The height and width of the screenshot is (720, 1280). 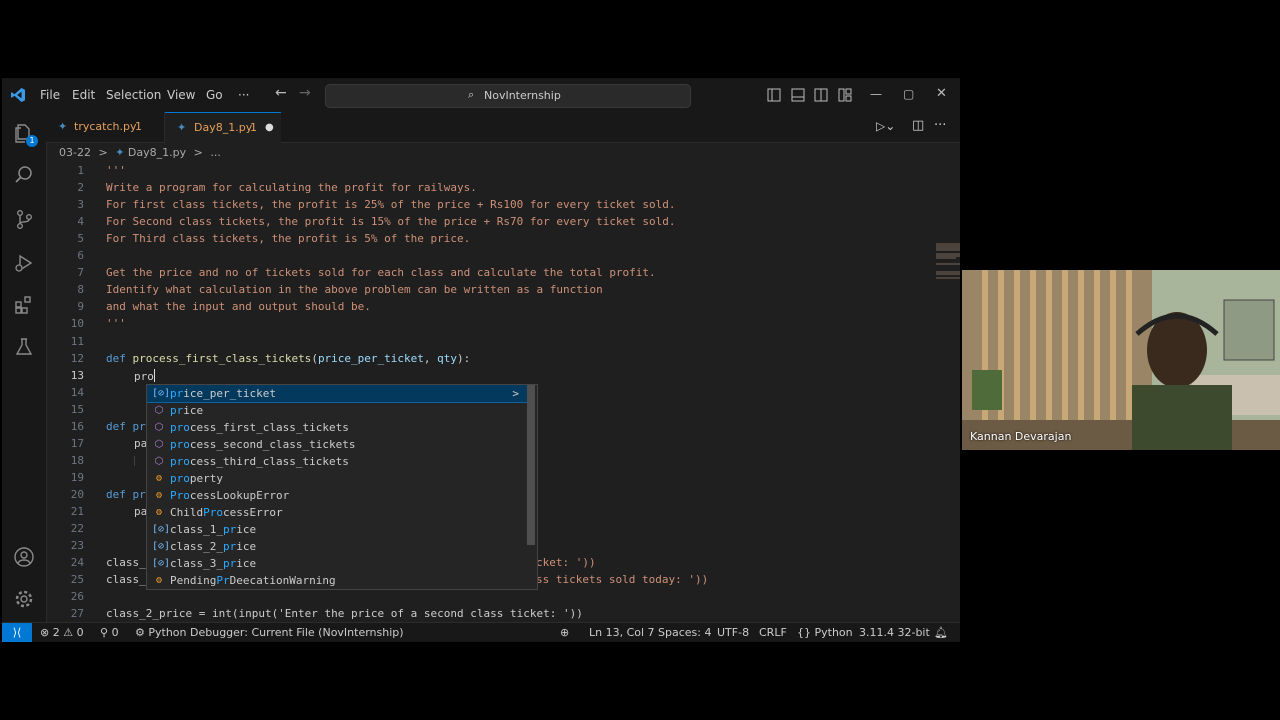 What do you see at coordinates (77, 529) in the screenshot?
I see `line-number: 22` at bounding box center [77, 529].